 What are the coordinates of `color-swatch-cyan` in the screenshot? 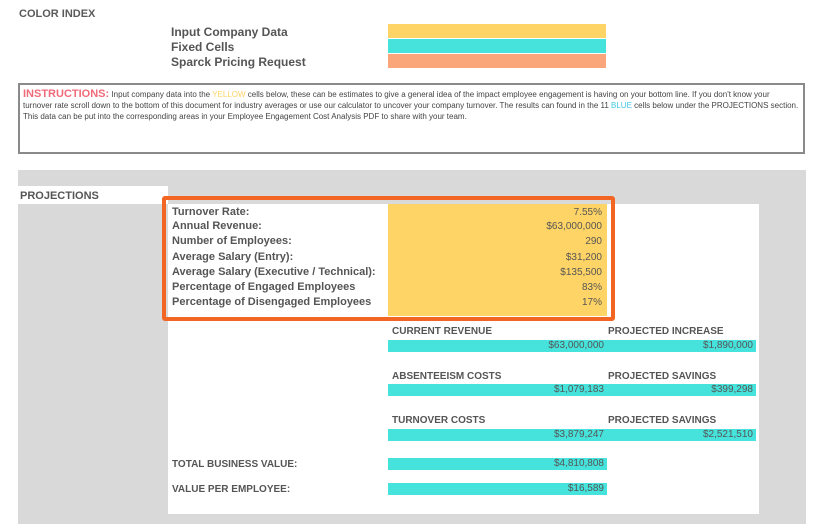 It's located at (497, 46).